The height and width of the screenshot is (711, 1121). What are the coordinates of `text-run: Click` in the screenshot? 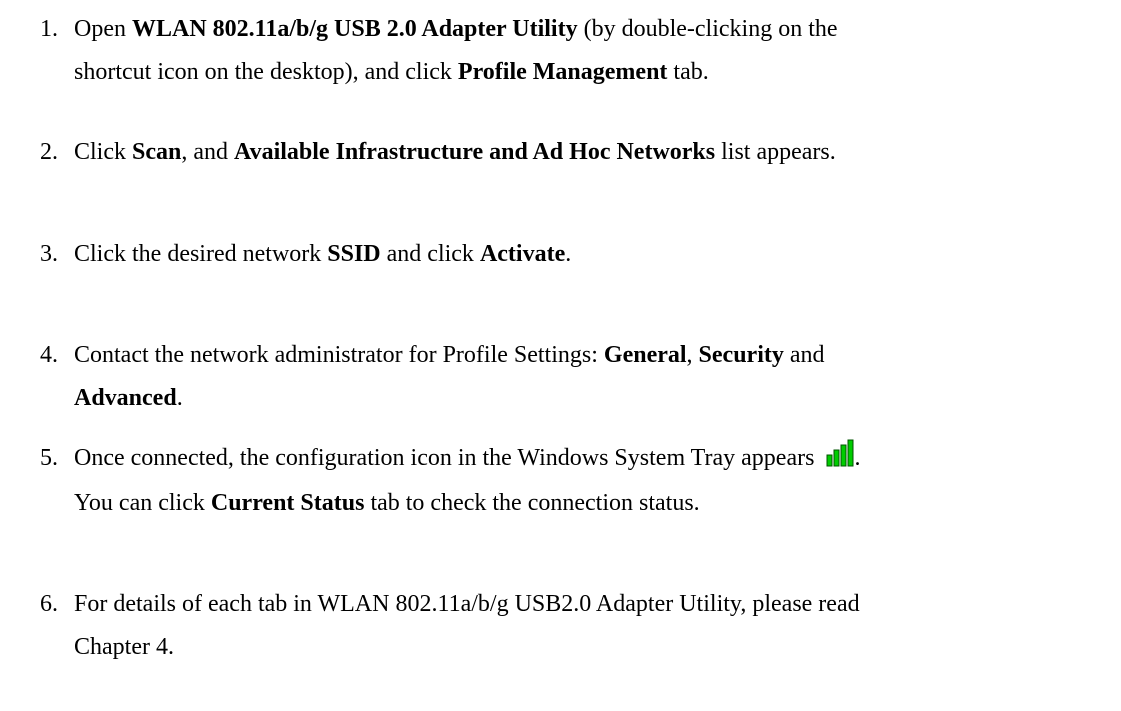 It's located at (103, 152).